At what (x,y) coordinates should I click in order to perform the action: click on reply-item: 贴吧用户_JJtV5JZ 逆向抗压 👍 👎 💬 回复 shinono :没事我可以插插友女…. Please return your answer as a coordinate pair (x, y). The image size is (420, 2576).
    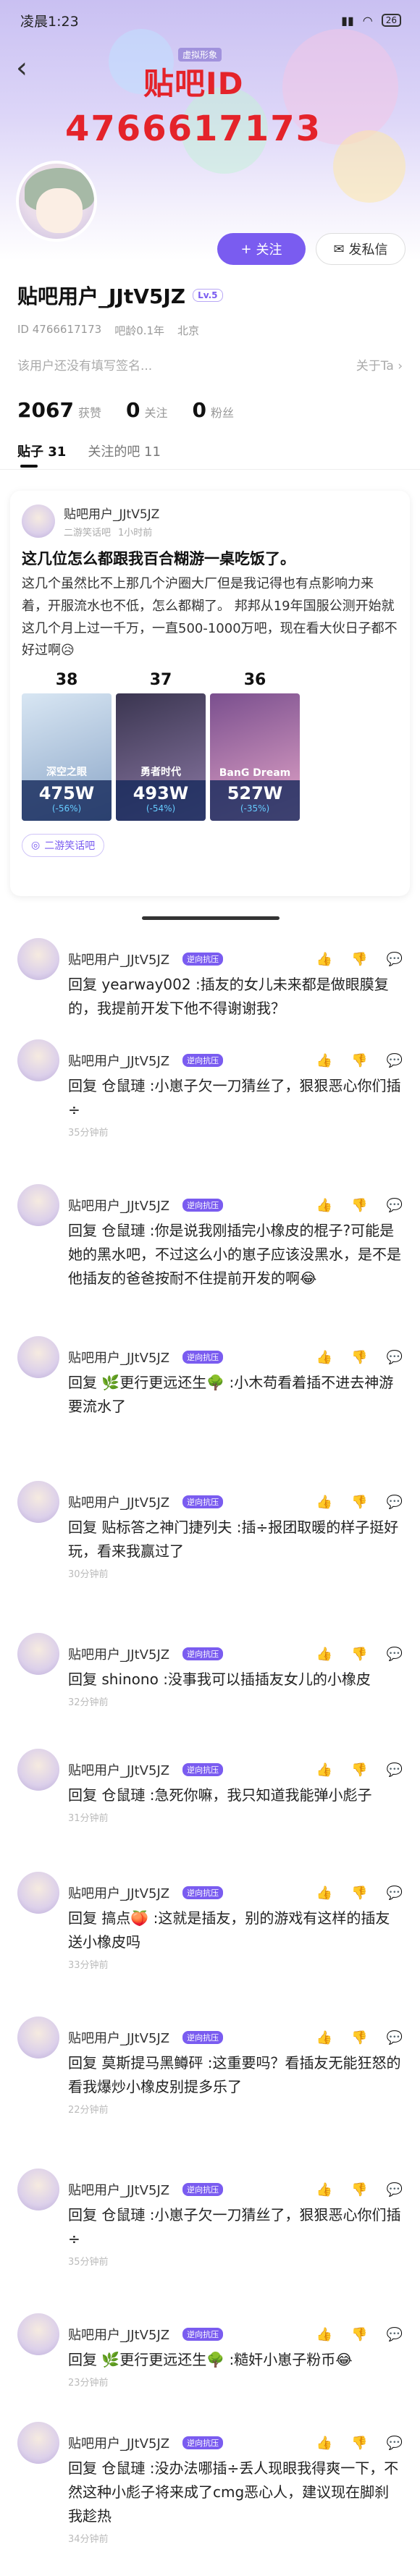
    Looking at the image, I should click on (210, 1670).